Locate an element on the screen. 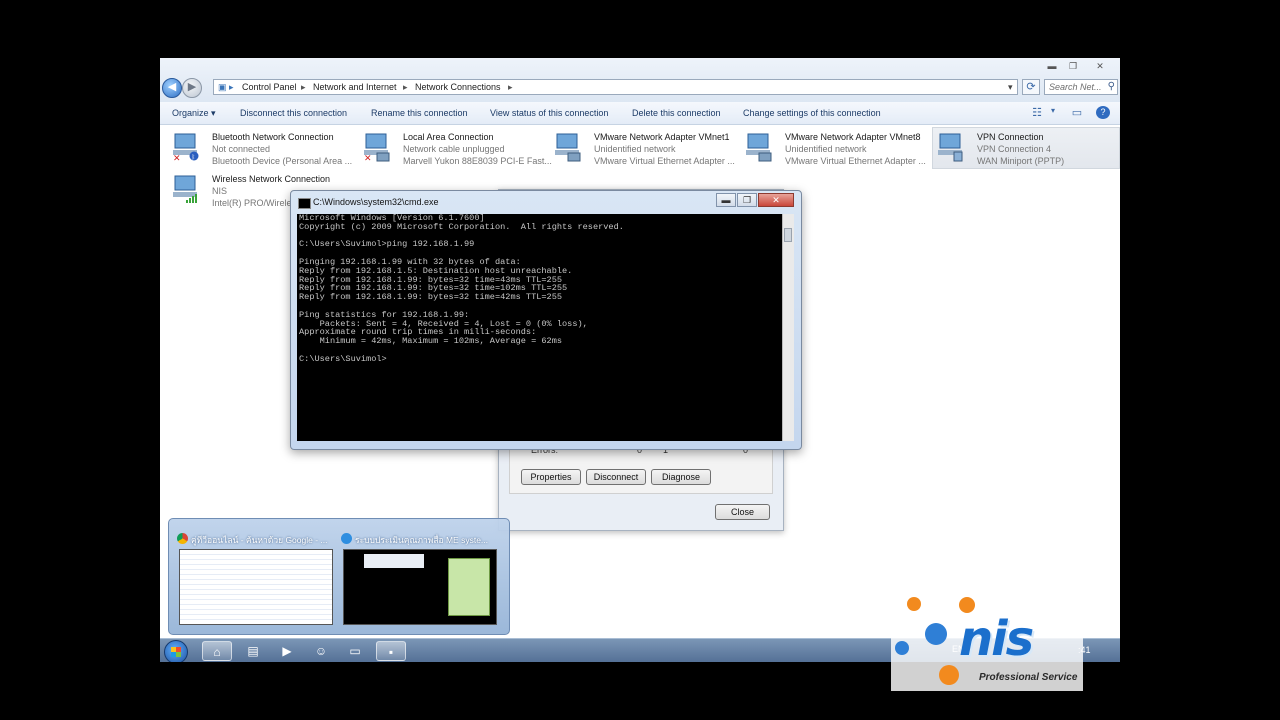 The width and height of the screenshot is (1280, 720). scrollbar-thumb is located at coordinates (788, 235).